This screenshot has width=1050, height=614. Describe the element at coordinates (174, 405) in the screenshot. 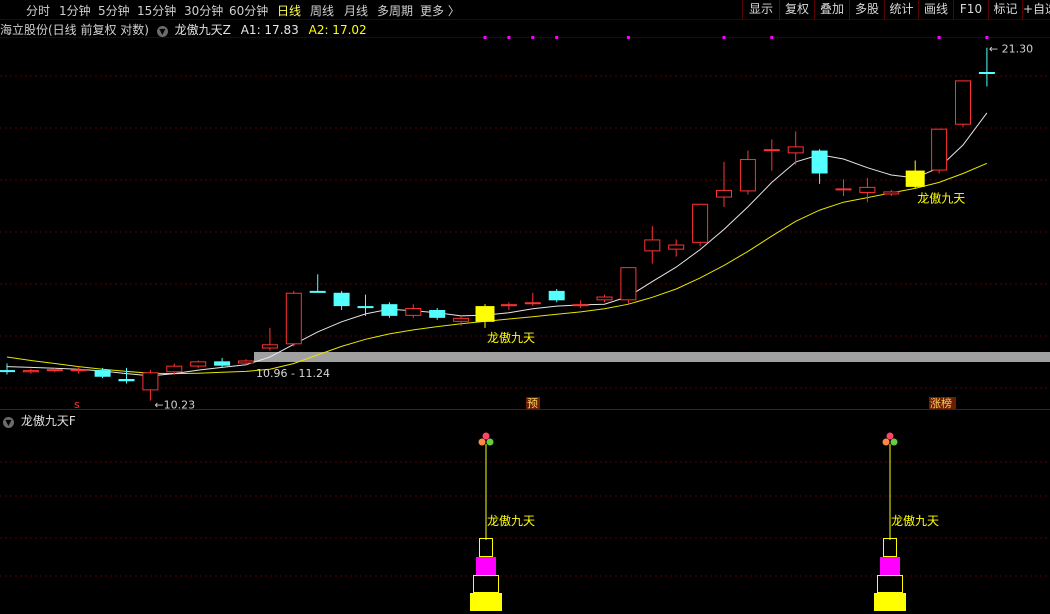

I see `low-price-label: ←10.23` at that location.